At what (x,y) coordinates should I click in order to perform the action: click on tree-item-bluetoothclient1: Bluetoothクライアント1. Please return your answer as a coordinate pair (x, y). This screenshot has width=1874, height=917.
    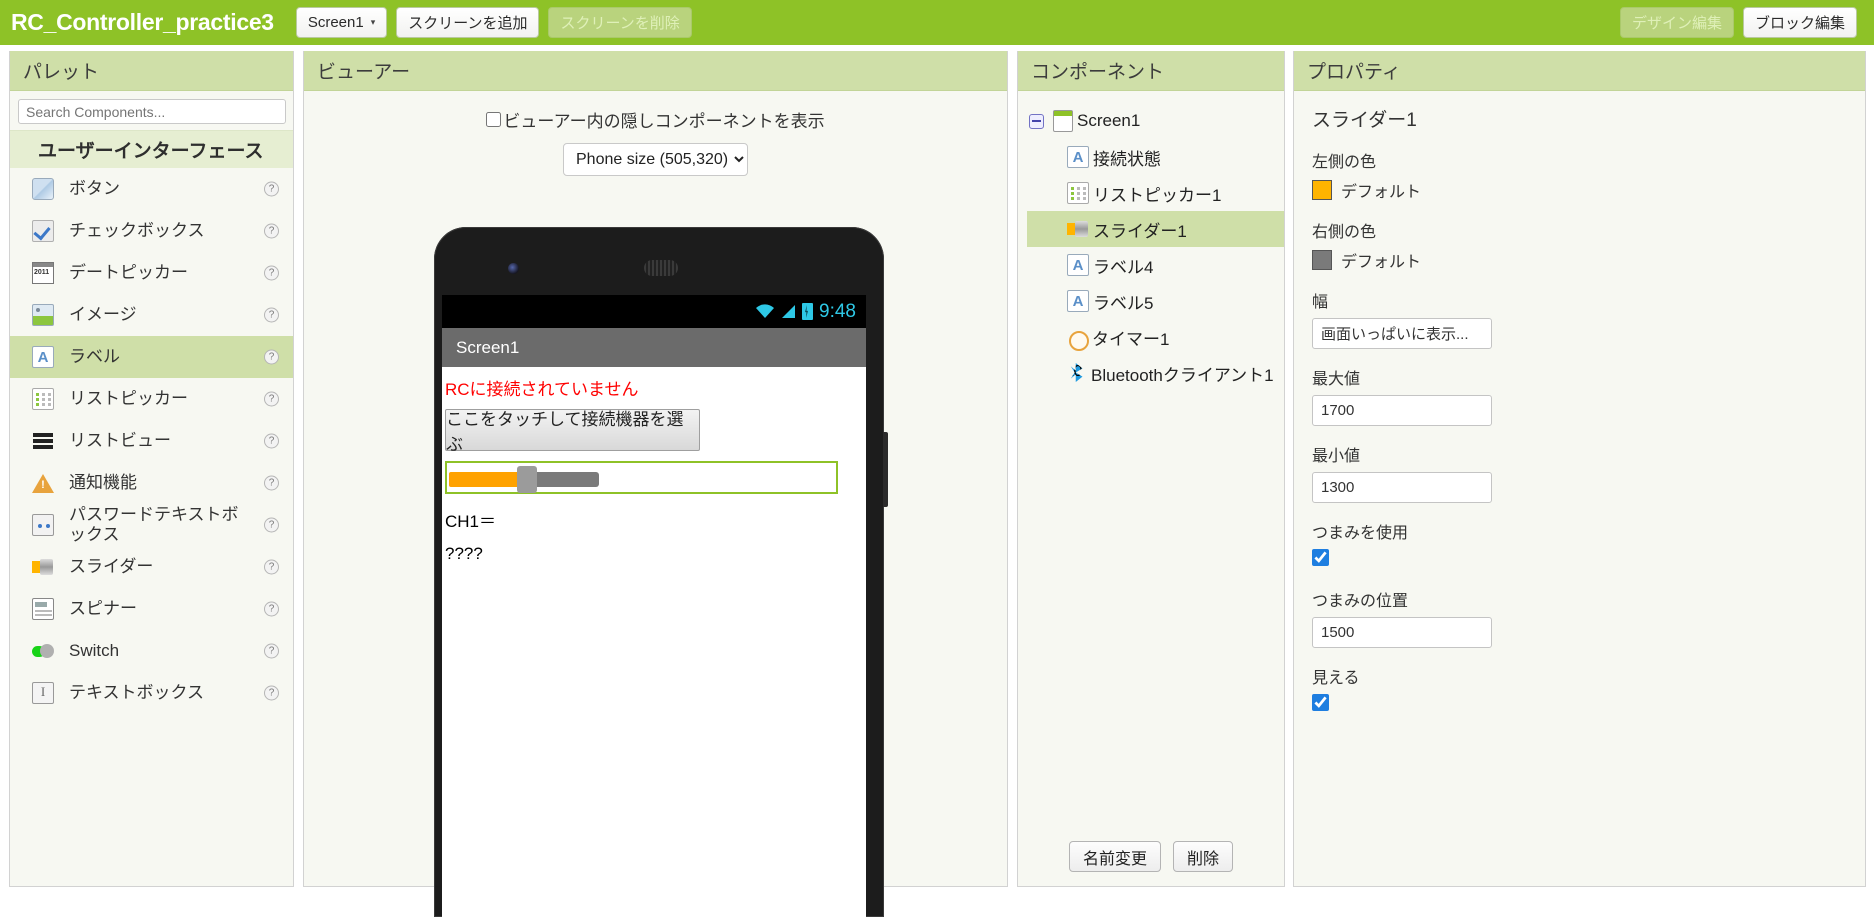
    Looking at the image, I should click on (1155, 373).